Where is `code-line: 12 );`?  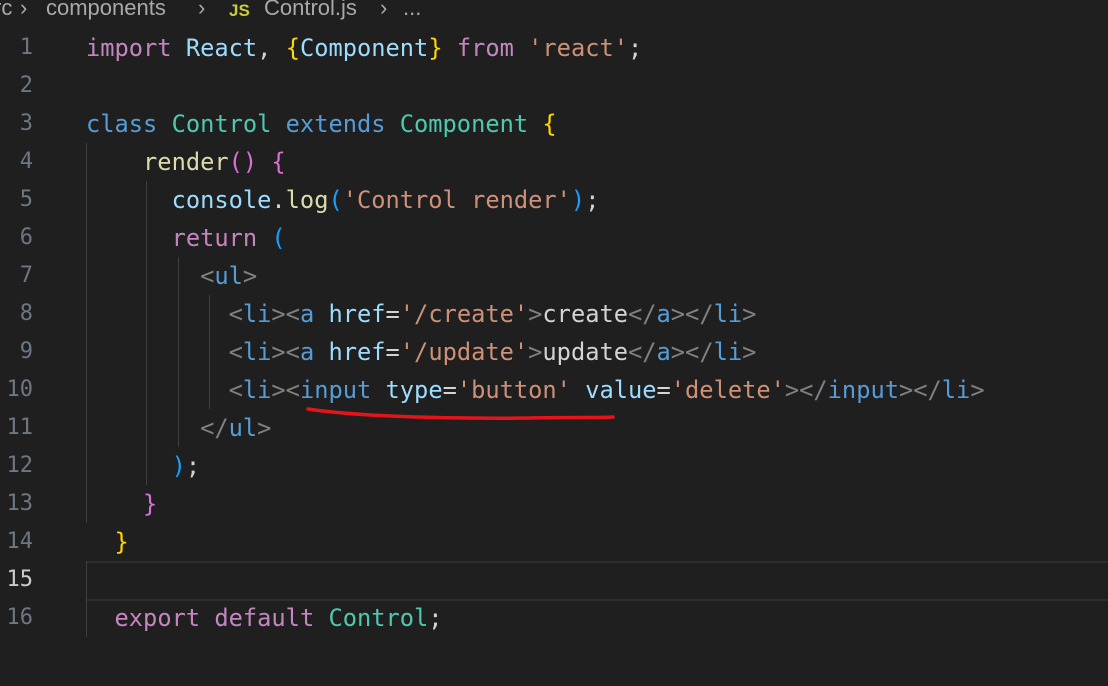 code-line: 12 ); is located at coordinates (554, 466).